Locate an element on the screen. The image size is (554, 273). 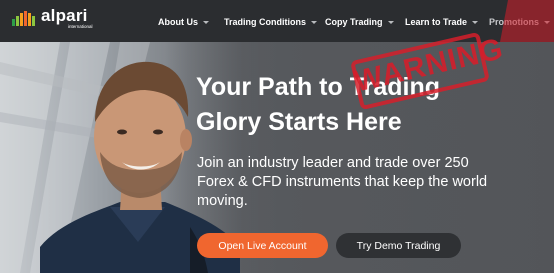
headline-line-2: Glory Starts Here is located at coordinates (299, 122).